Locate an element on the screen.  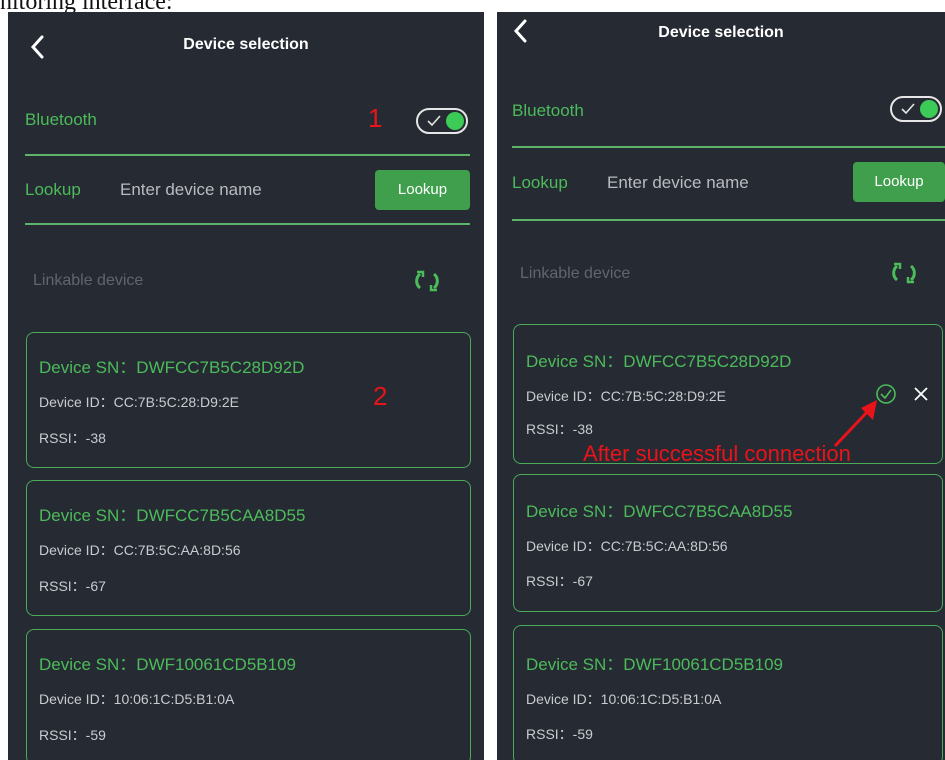
marker-2: 2 is located at coordinates (380, 396).